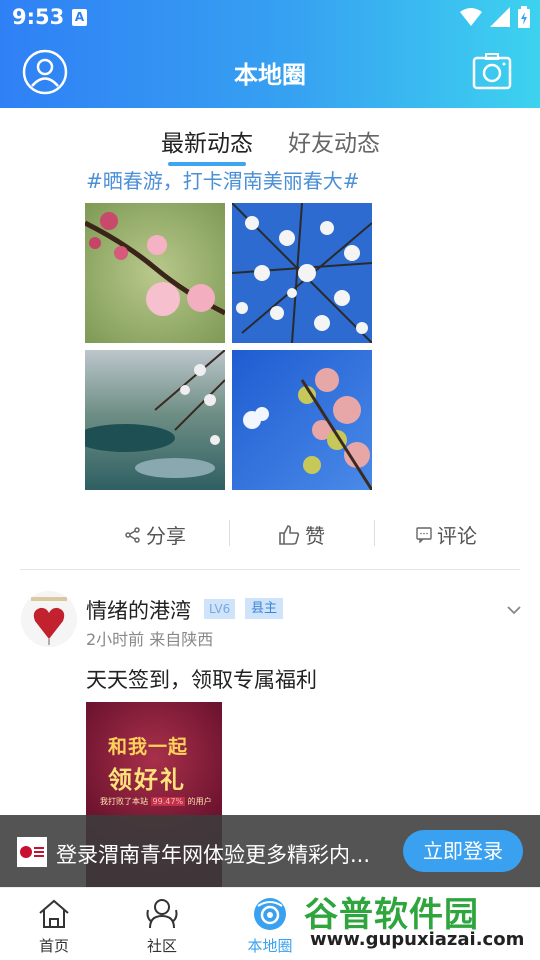  Describe the element at coordinates (220, 609) in the screenshot. I see `level-badge: LV6` at that location.